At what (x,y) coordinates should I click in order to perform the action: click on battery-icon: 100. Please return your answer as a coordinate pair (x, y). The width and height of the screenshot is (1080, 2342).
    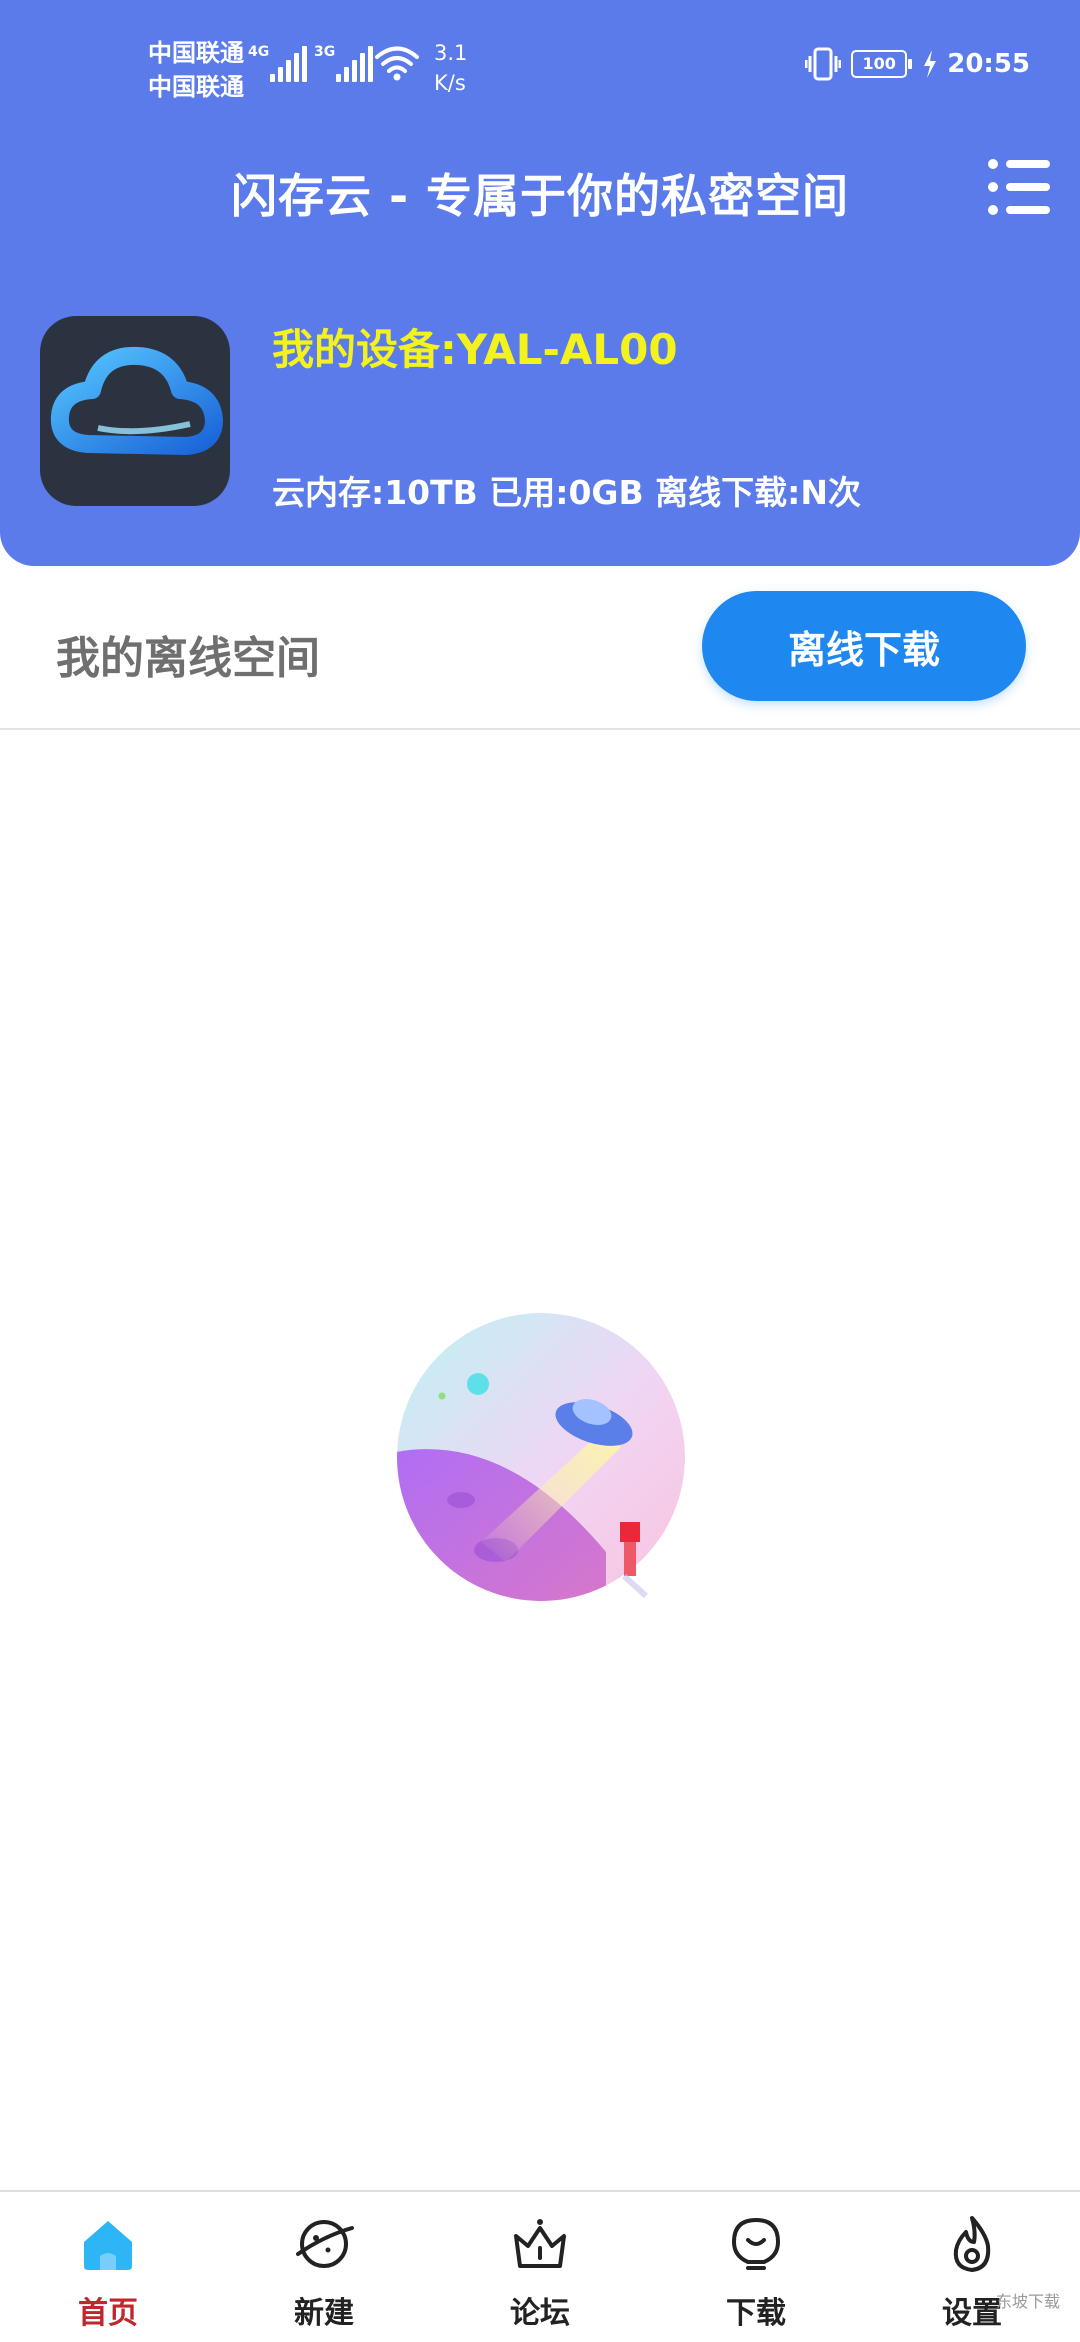
    Looking at the image, I should click on (882, 64).